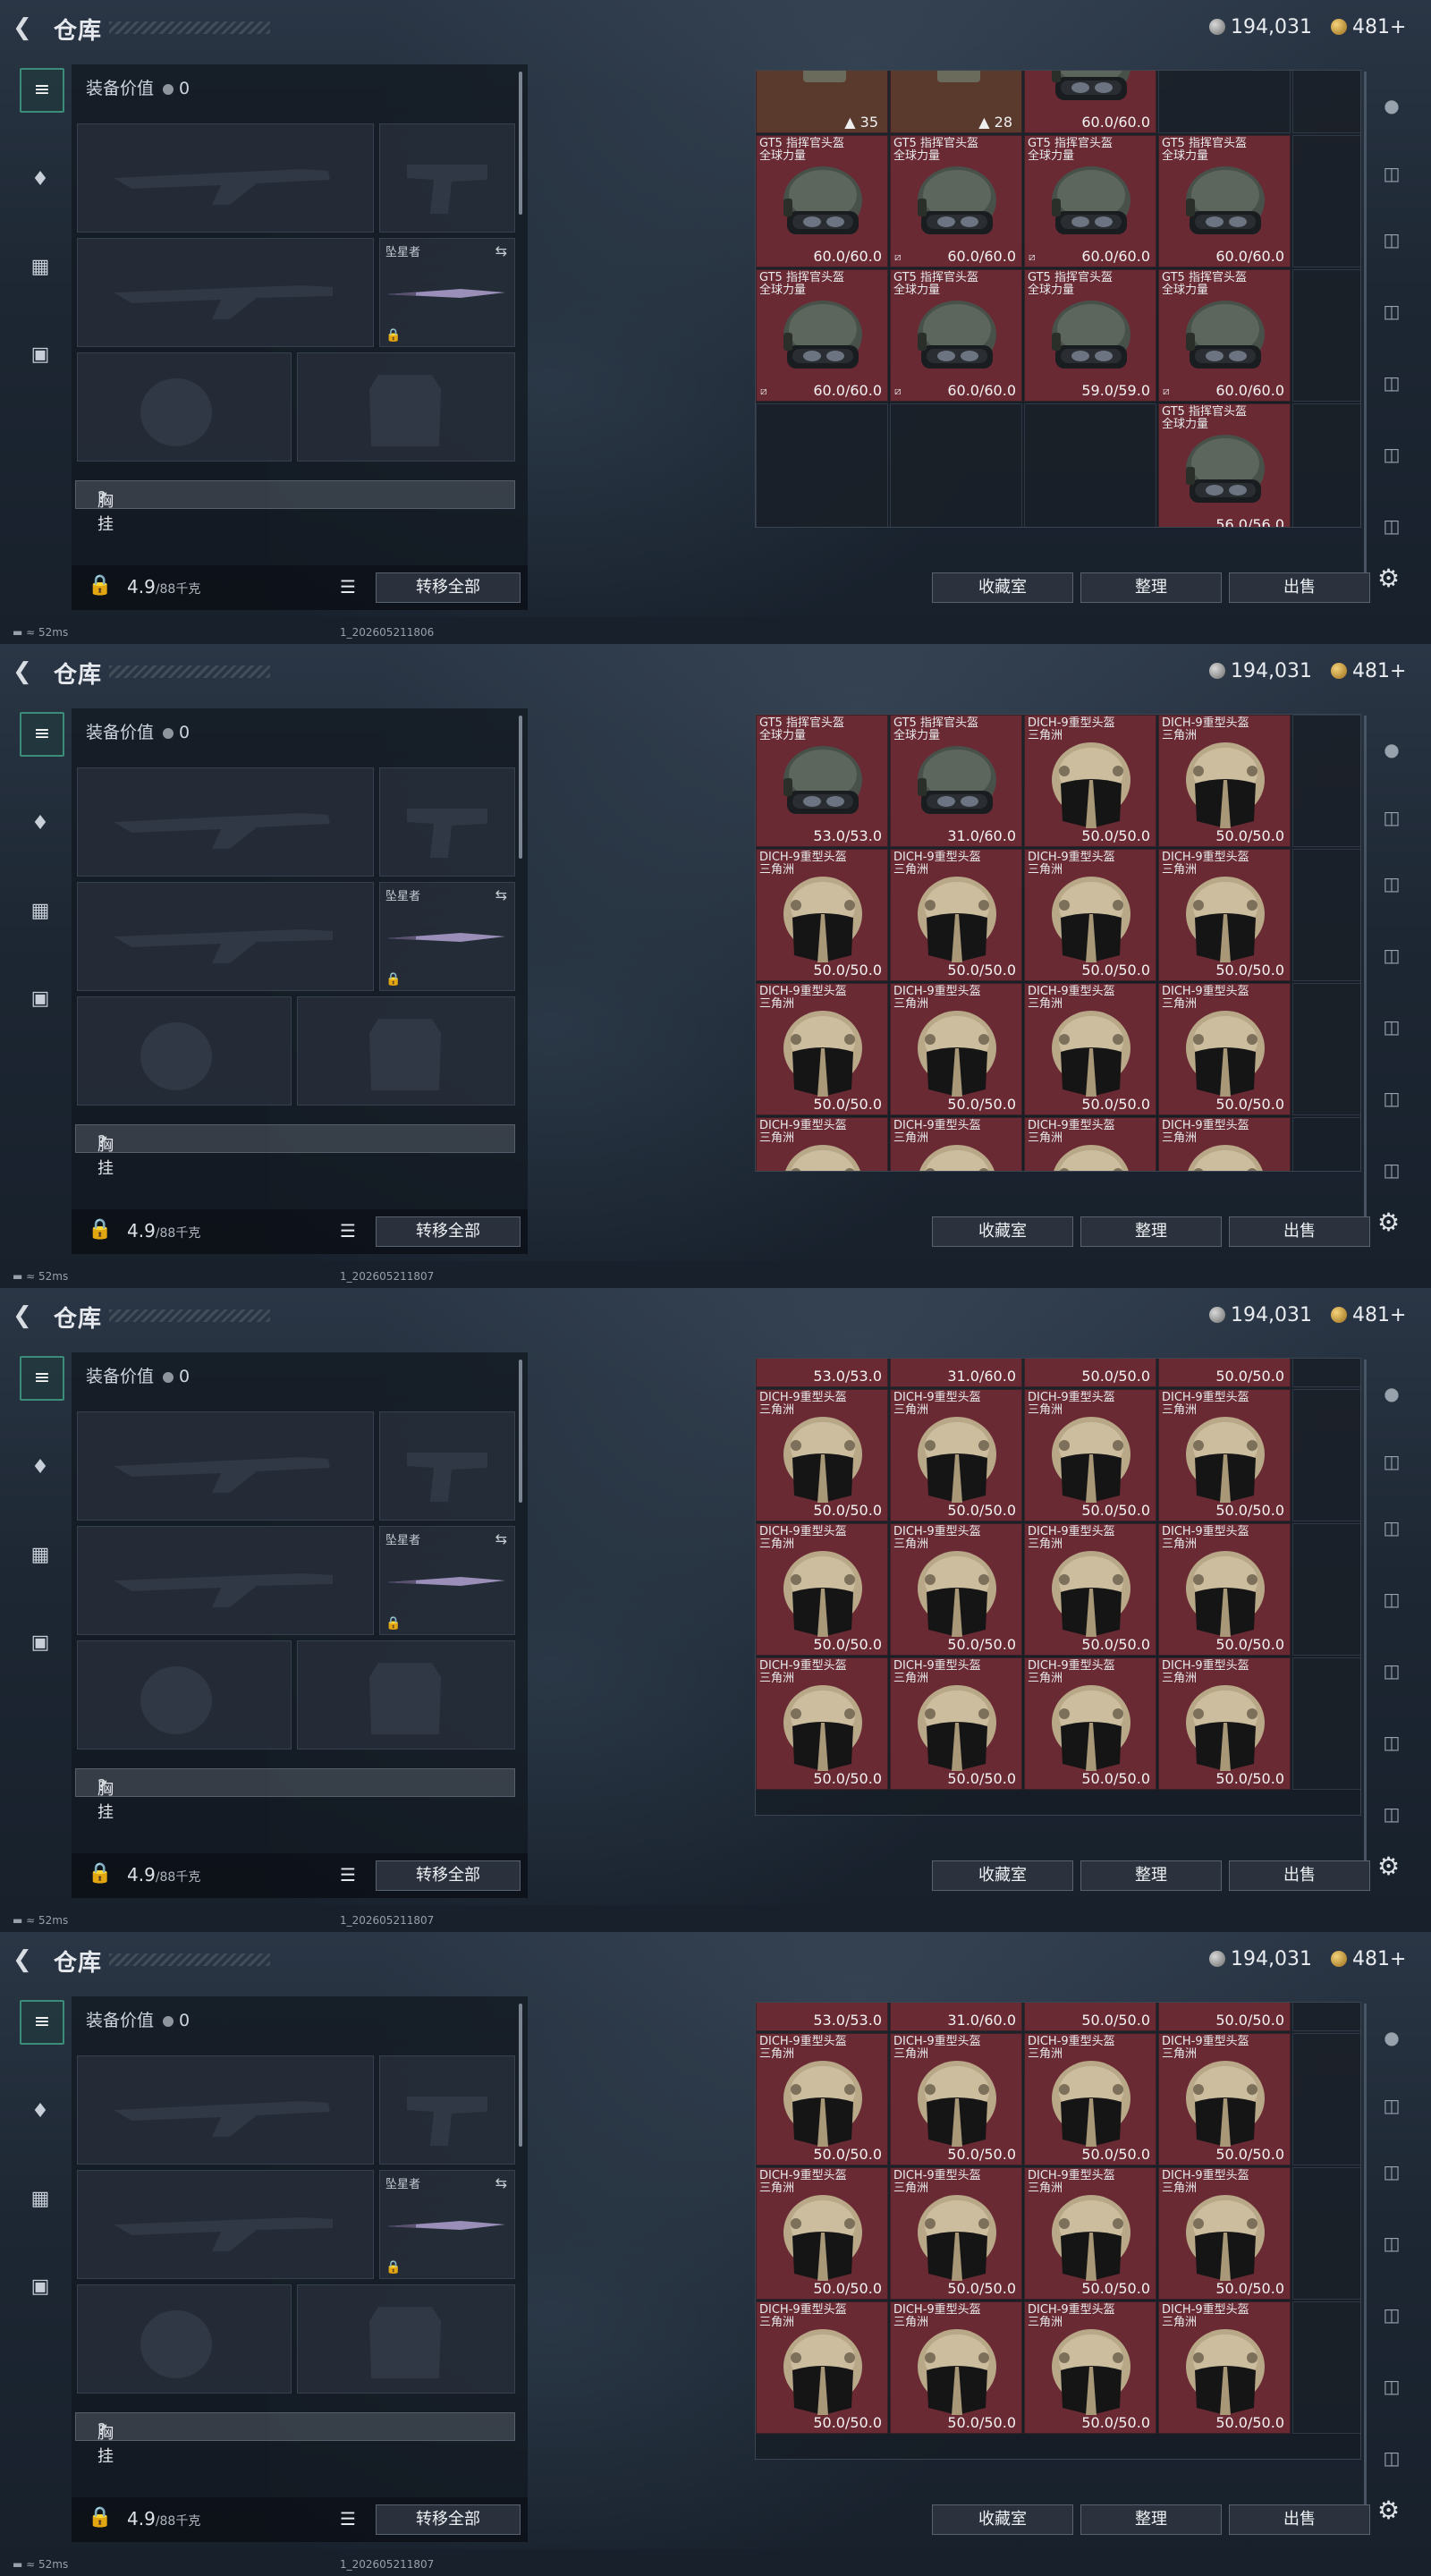 Image resolution: width=1431 pixels, height=2576 pixels. I want to click on gun-icon: ≡, so click(42, 1378).